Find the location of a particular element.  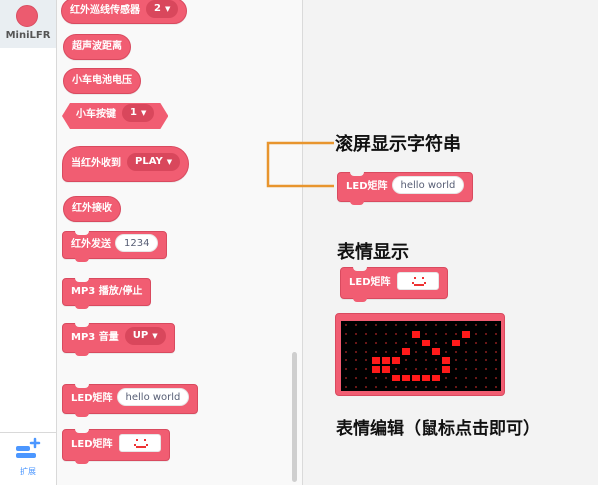

when-ir-received-block: 当红外收到 PLAY ▼ is located at coordinates (126, 164).